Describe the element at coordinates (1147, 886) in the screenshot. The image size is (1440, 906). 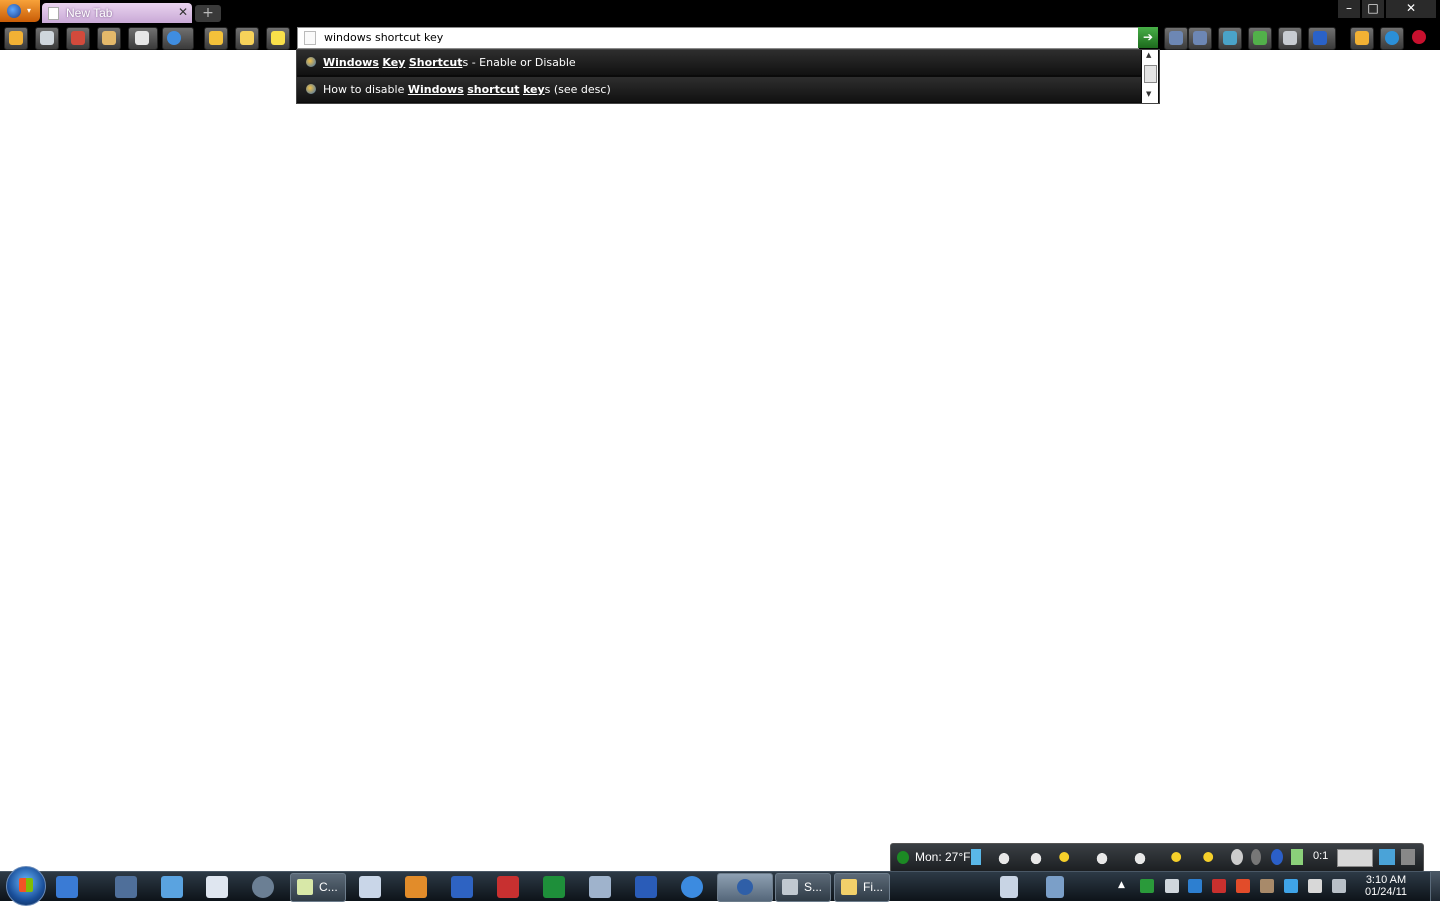
I see `h-tray-icon` at that location.